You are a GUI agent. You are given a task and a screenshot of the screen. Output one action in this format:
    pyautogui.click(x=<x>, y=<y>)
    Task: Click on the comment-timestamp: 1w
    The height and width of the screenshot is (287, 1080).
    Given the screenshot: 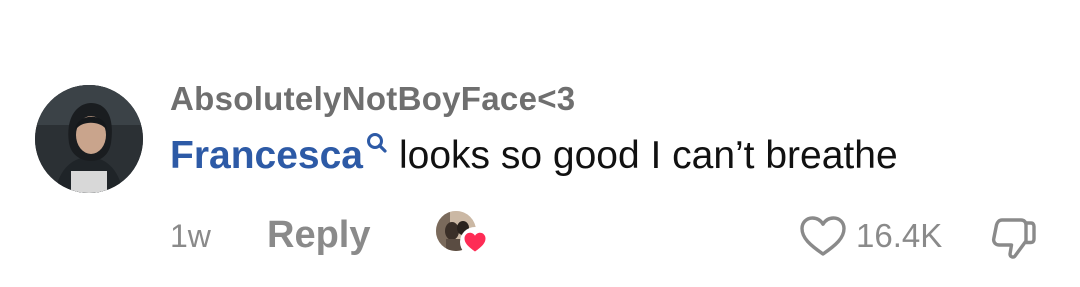 What is the action you would take?
    pyautogui.click(x=190, y=236)
    